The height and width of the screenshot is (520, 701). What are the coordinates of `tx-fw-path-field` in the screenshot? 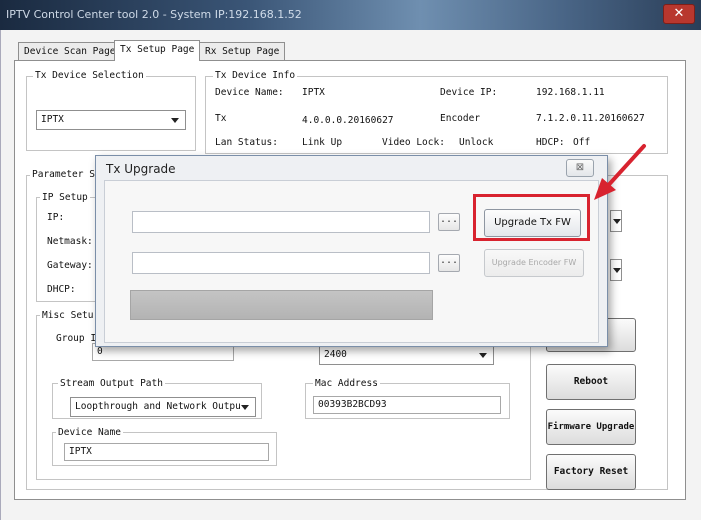 It's located at (281, 222).